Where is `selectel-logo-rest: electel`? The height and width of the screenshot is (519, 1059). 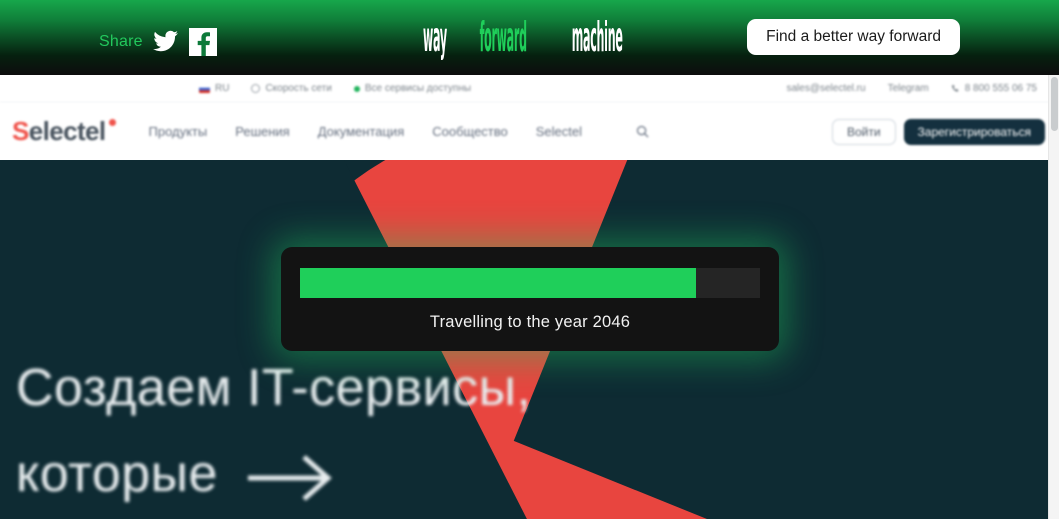
selectel-logo-rest: electel is located at coordinates (67, 131).